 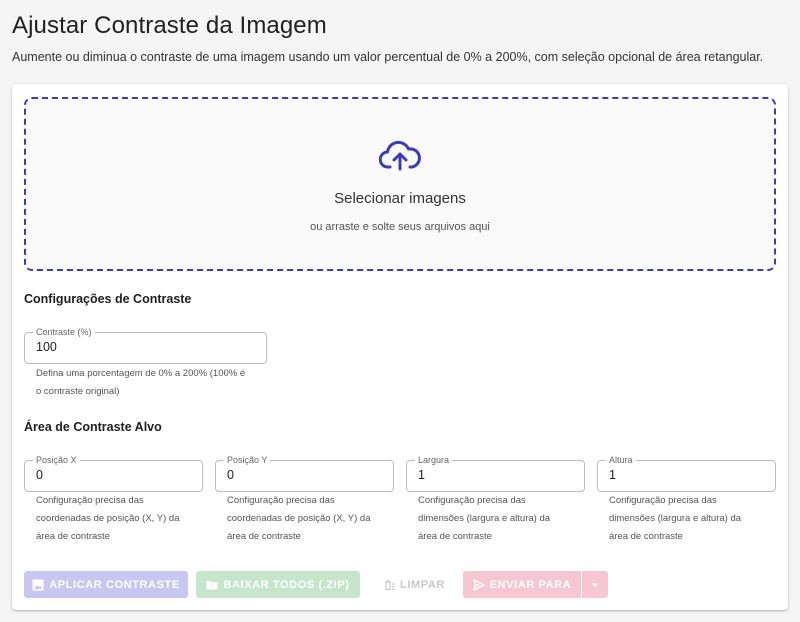 I want to click on send-to-label: ENVIAR PARA, so click(x=530, y=584).